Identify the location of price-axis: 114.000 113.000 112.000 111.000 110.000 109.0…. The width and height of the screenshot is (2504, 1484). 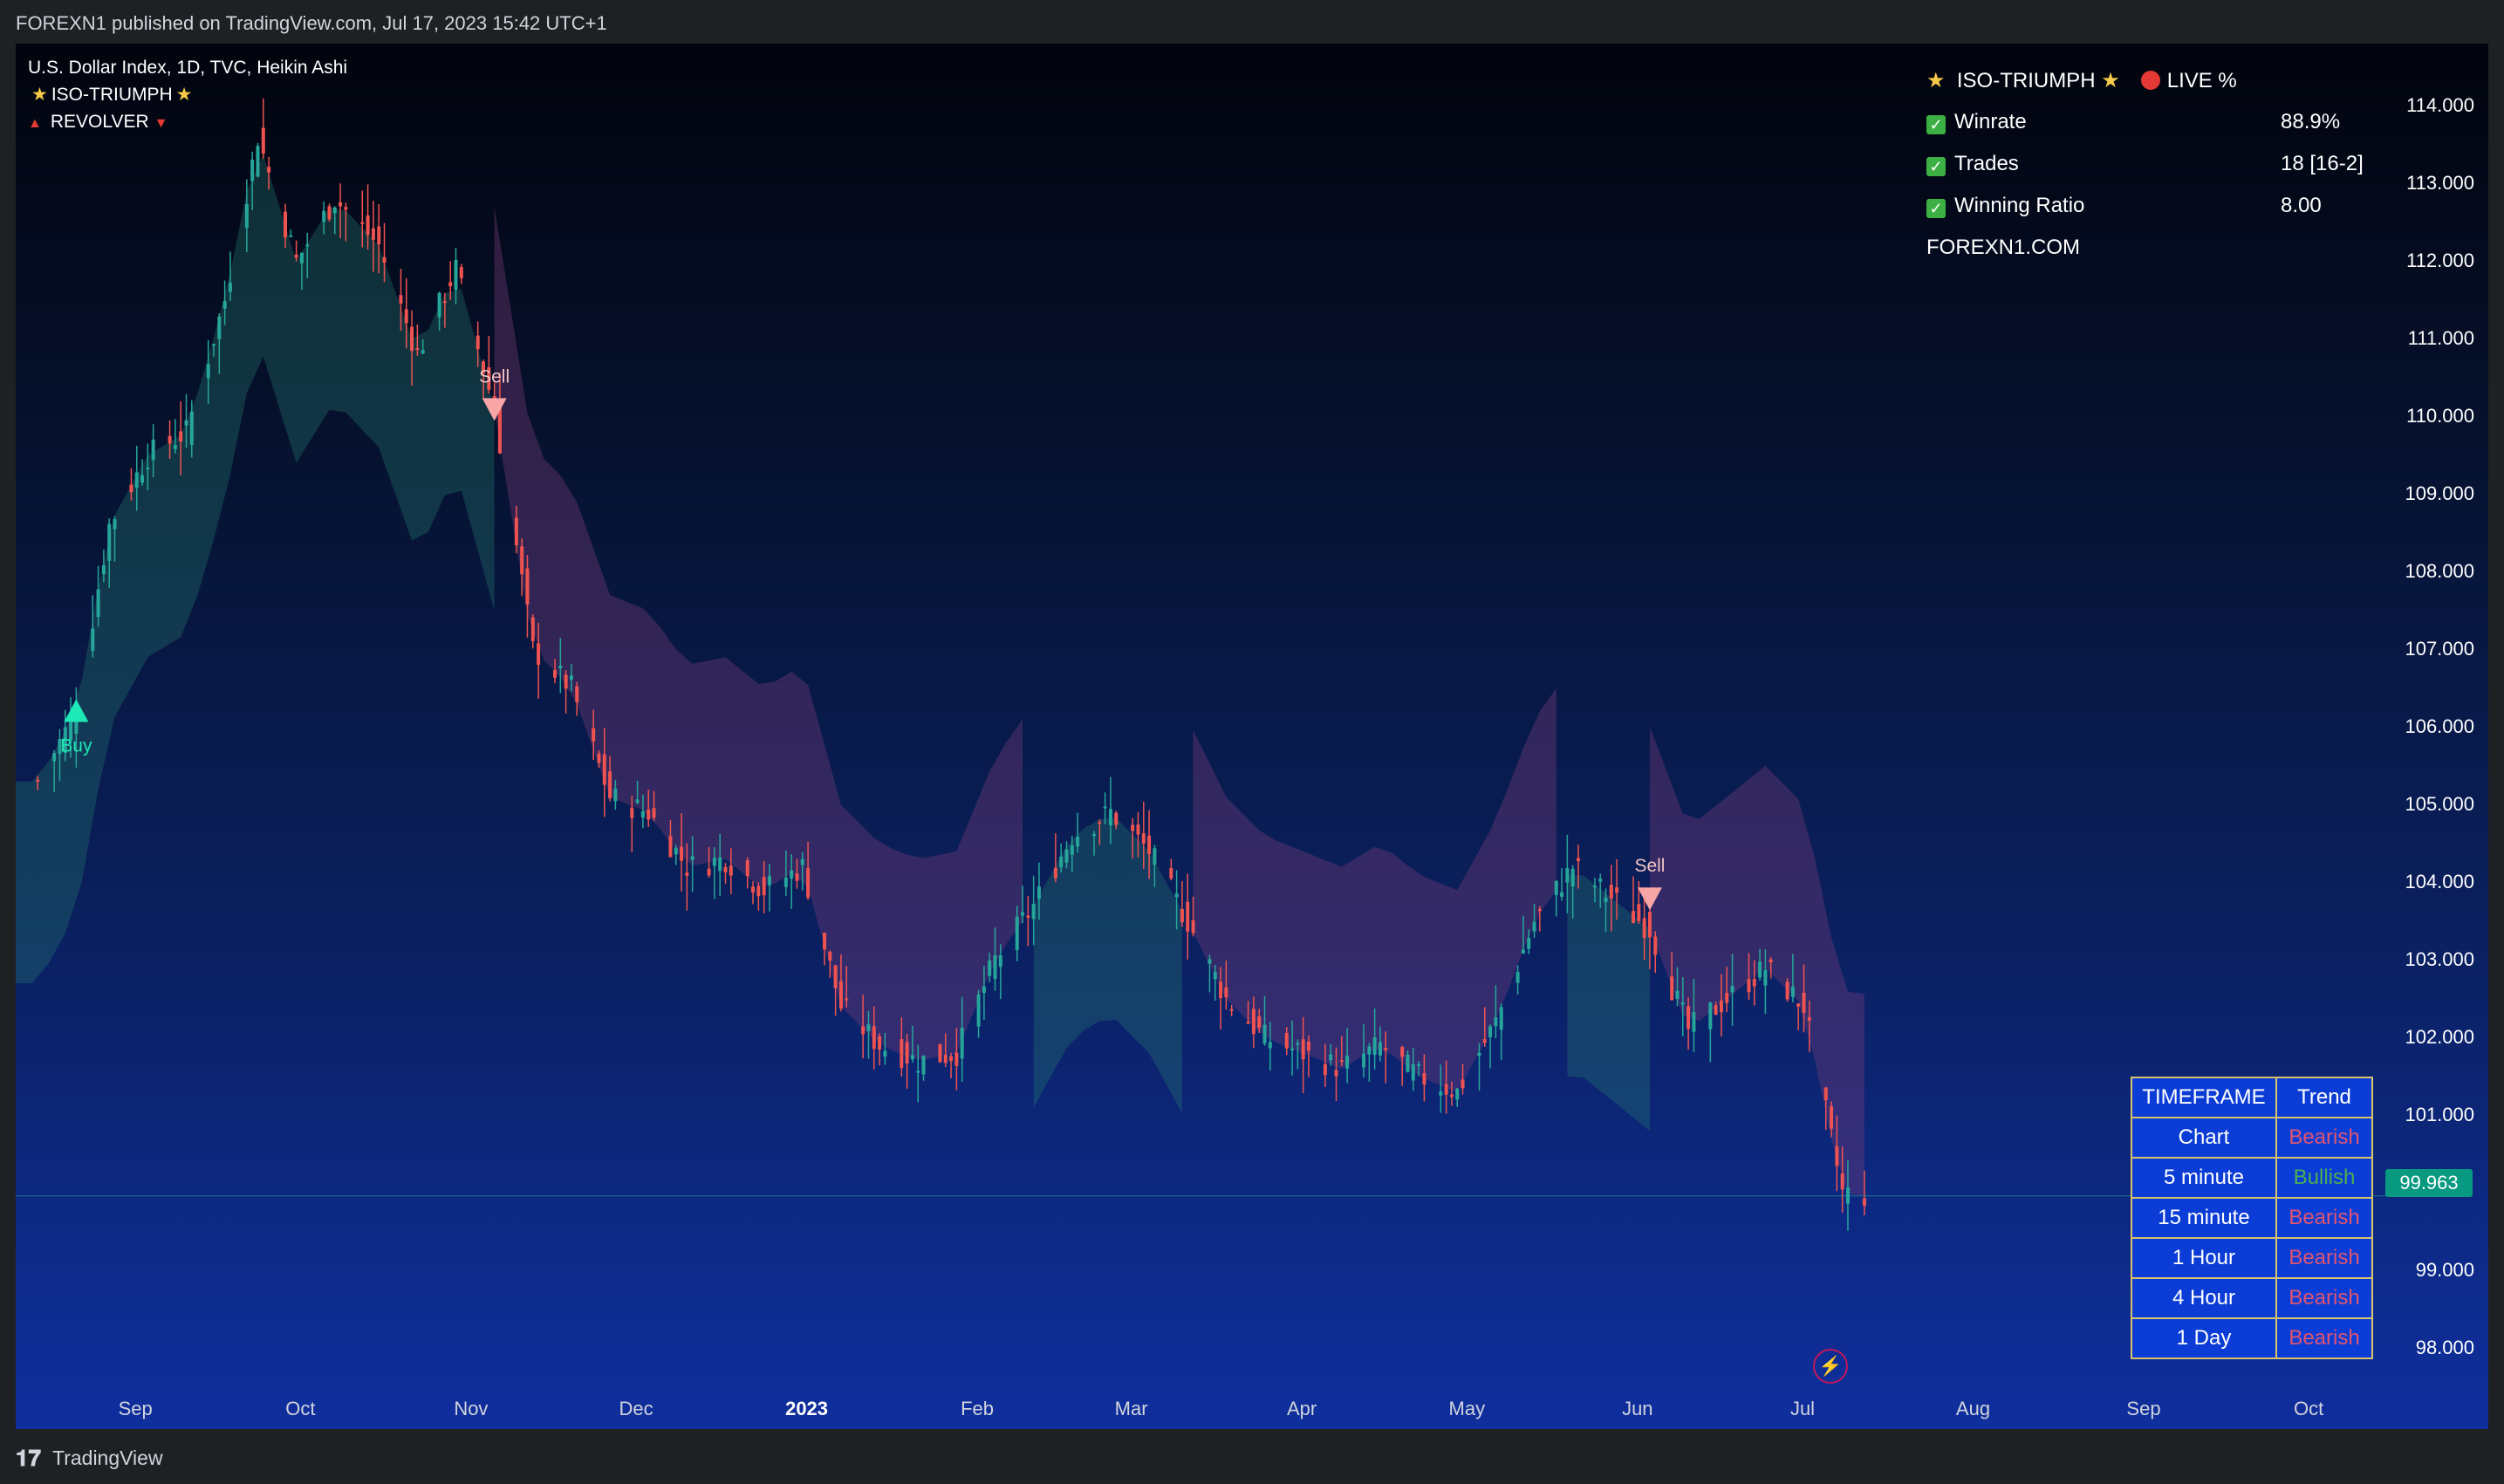
(2437, 736).